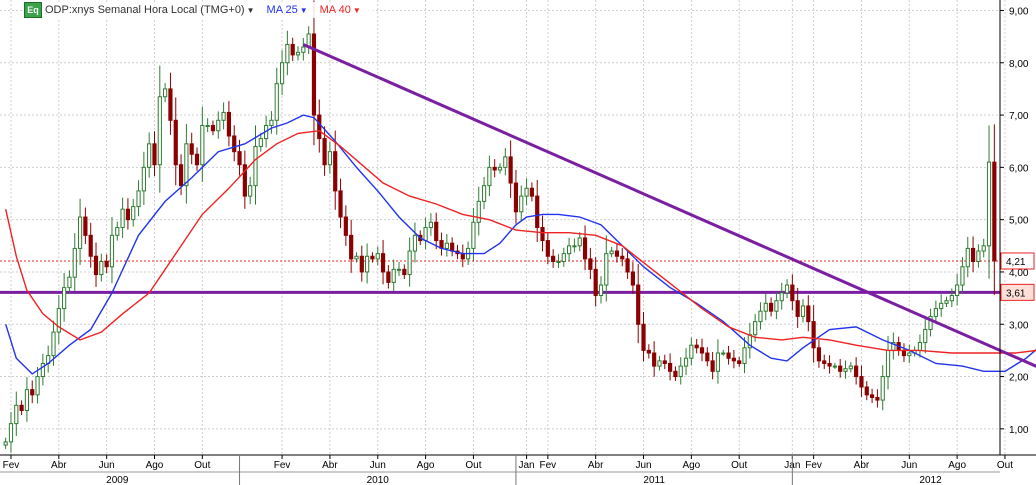 The width and height of the screenshot is (1036, 485). What do you see at coordinates (282, 10) in the screenshot?
I see `ma25-label: MA 25` at bounding box center [282, 10].